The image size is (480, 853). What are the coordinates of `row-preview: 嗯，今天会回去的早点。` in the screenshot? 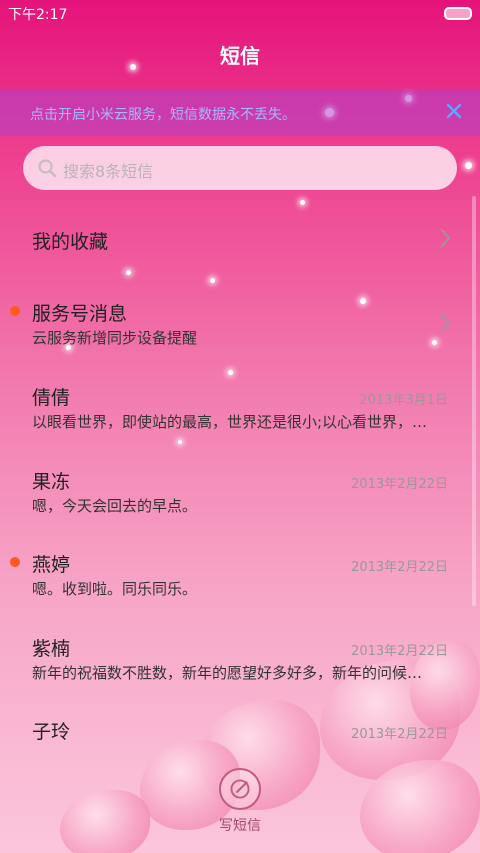 It's located at (115, 506).